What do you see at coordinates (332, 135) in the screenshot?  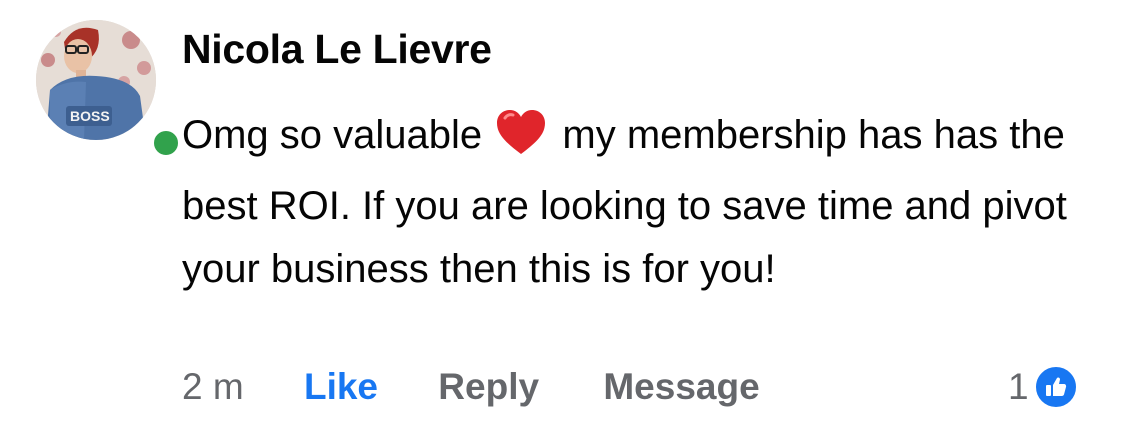 I see `comment-text-part-1: Omg so valuable` at bounding box center [332, 135].